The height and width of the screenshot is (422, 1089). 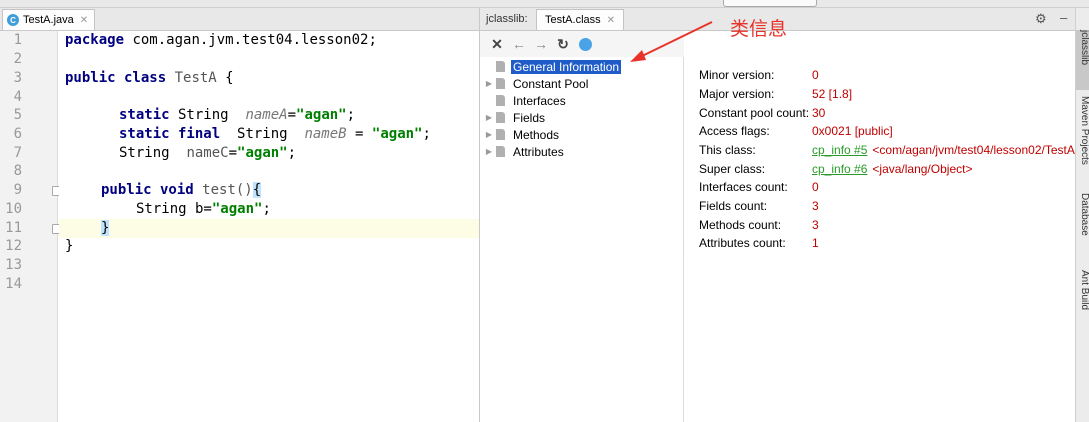 I want to click on annotation-arrow-icon, so click(x=671, y=41).